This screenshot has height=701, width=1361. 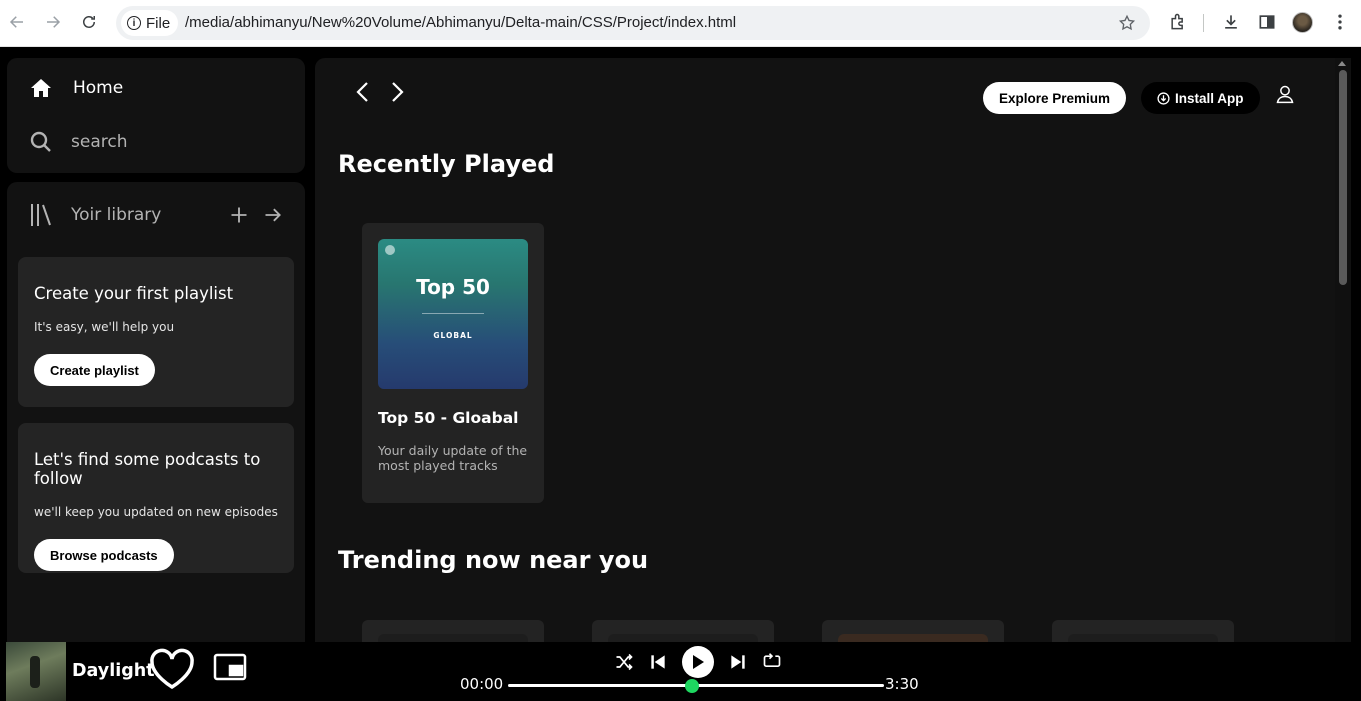 I want to click on profile-avatar, so click(x=1302, y=22).